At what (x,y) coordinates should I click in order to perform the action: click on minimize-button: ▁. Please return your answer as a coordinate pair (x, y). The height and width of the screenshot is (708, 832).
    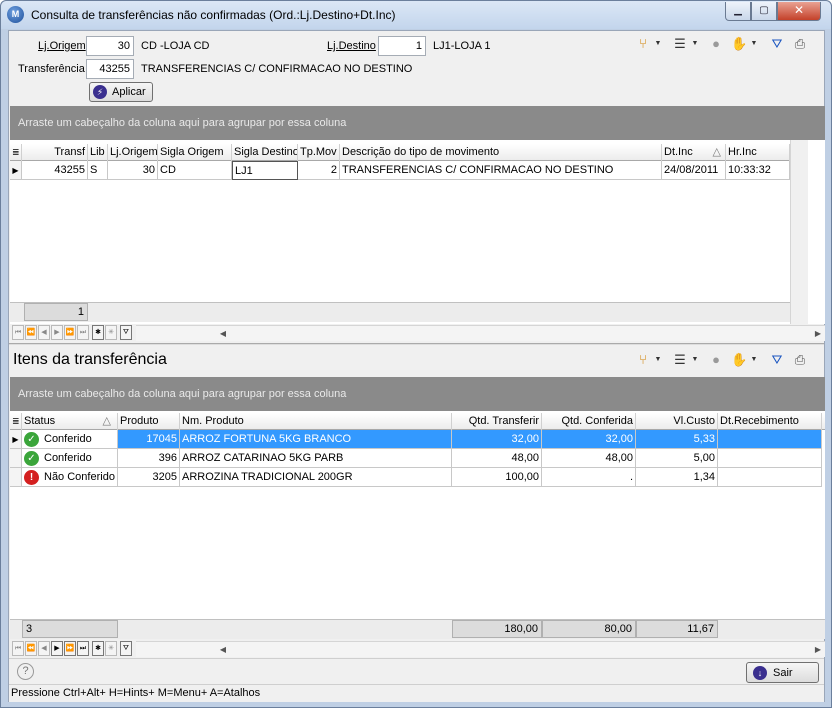
    Looking at the image, I should click on (738, 11).